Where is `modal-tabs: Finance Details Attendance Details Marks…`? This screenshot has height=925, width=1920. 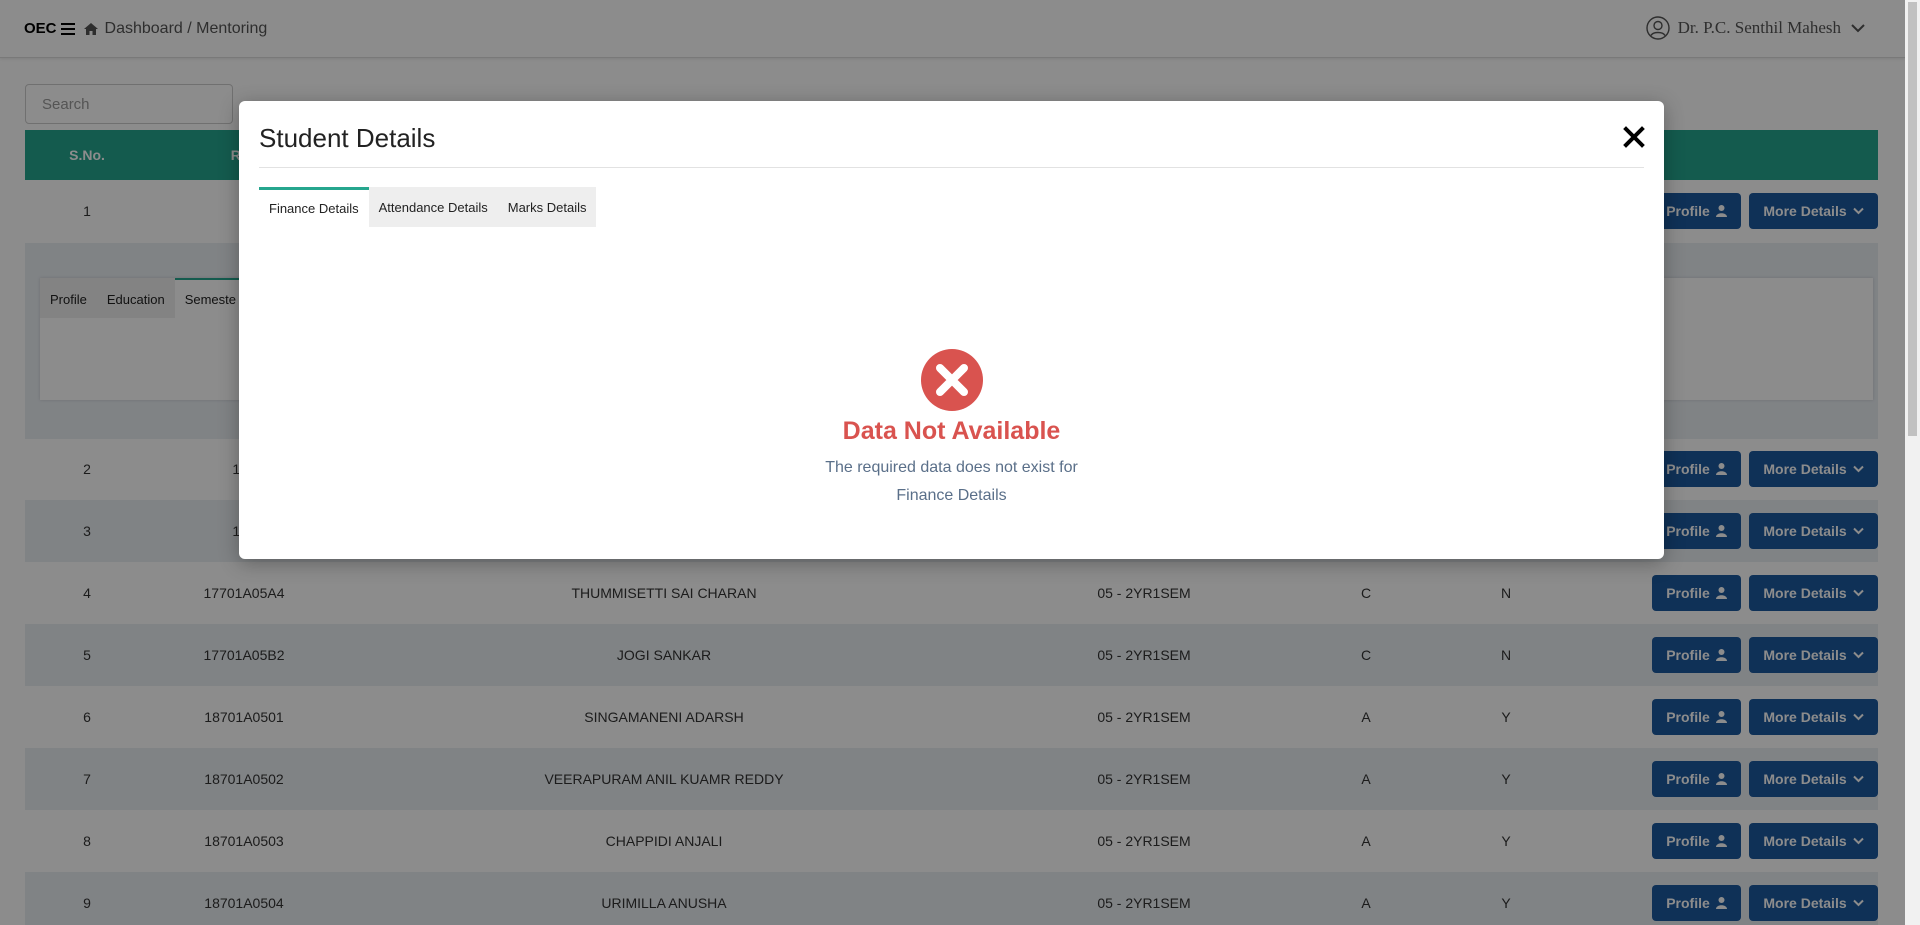
modal-tabs: Finance Details Attendance Details Marks… is located at coordinates (428, 207).